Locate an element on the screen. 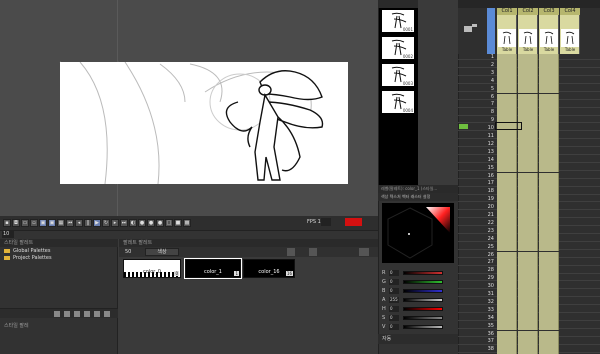 The image size is (600, 354). sub-camera-icon: ▣ is located at coordinates (52, 223).